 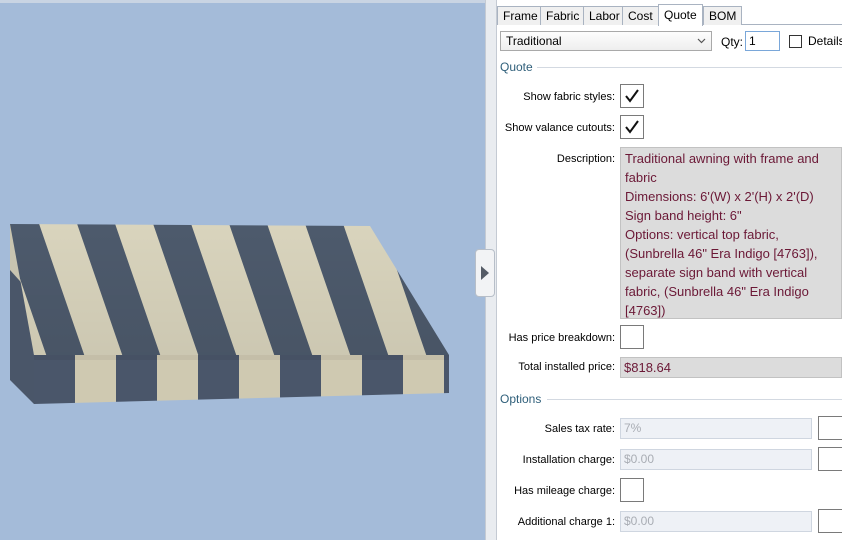 I want to click on description-line: Dimensions: 6'(W) x 2'(H) x 2'(D), so click(x=719, y=196).